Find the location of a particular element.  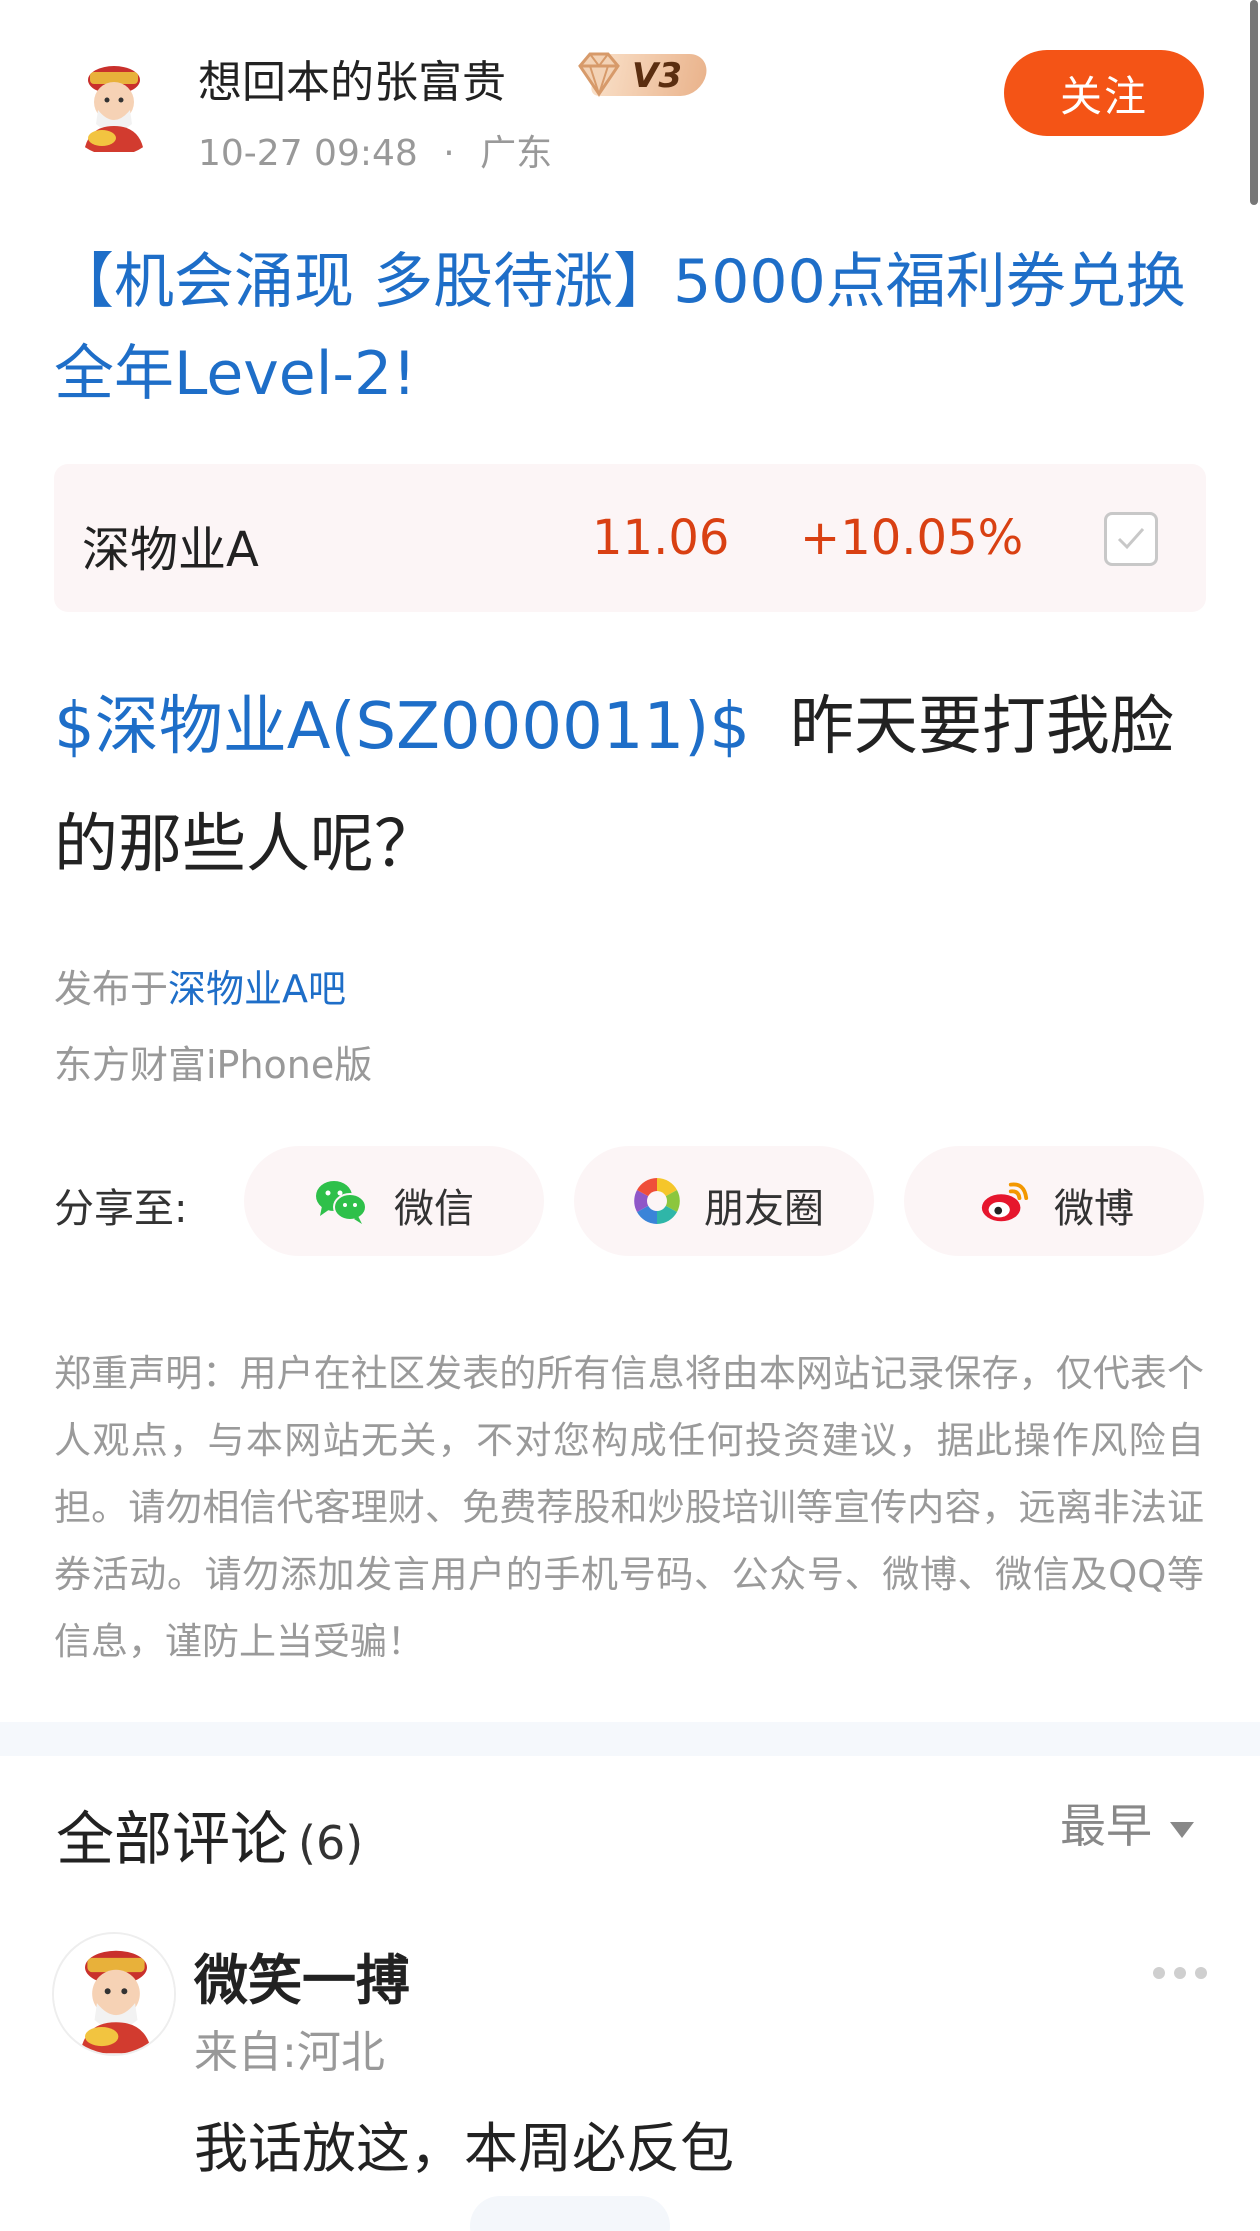

post-header: 想回本的张富贵 V3 10-27 09:48 · 广东 关注 is located at coordinates (630, 100).